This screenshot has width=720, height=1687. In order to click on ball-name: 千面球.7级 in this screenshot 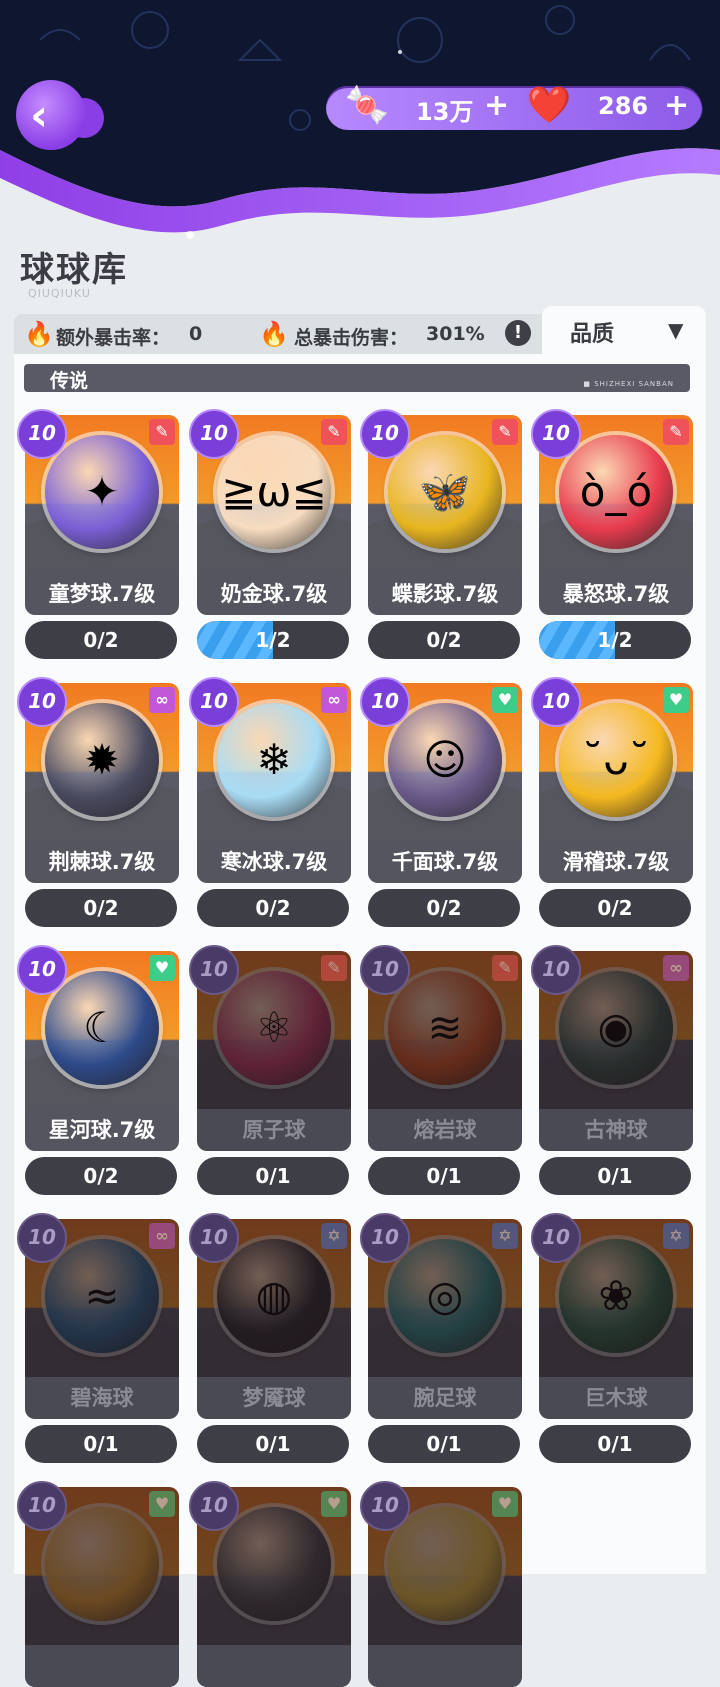, I will do `click(445, 862)`.